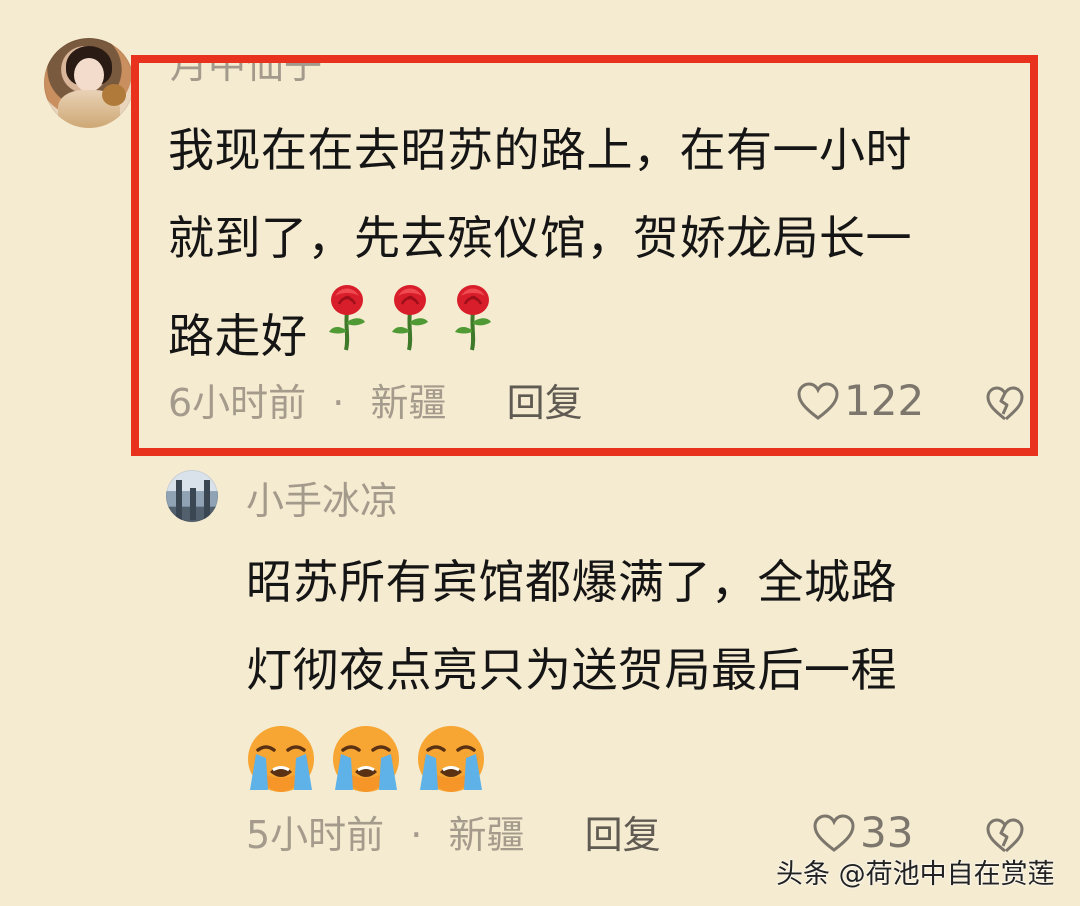 This screenshot has height=906, width=1080. I want to click on comment-time: 6小时前, so click(237, 403).